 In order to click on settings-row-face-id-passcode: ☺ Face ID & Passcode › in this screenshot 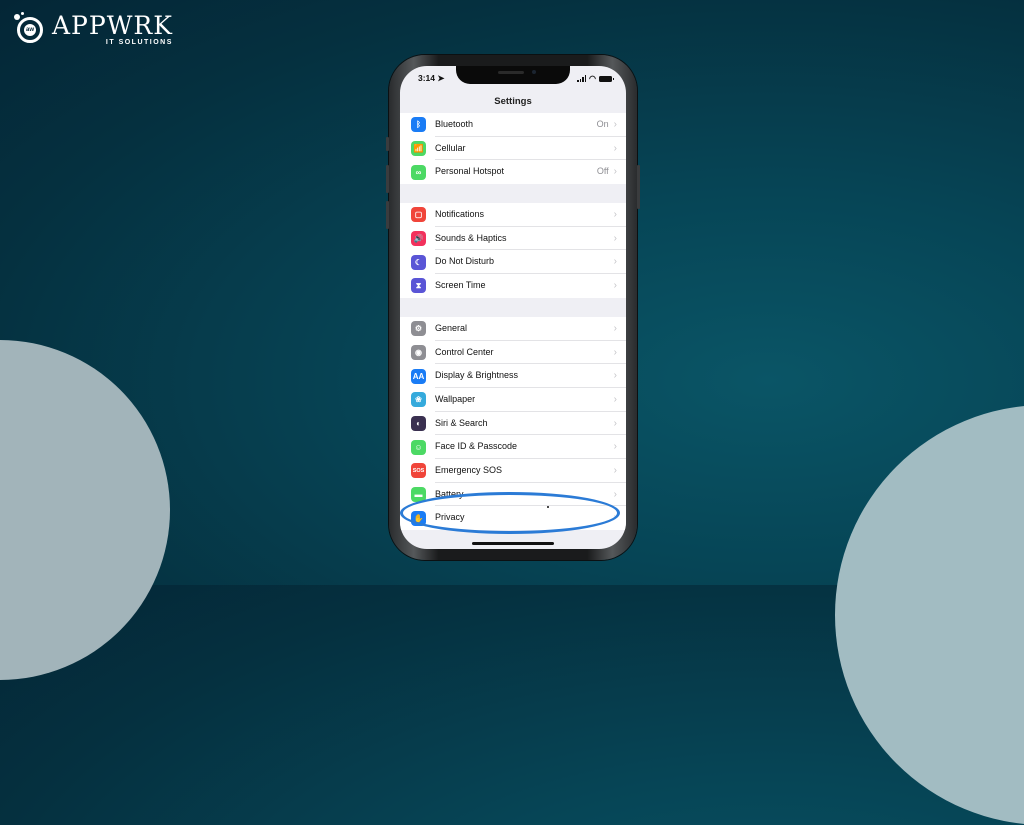, I will do `click(513, 447)`.